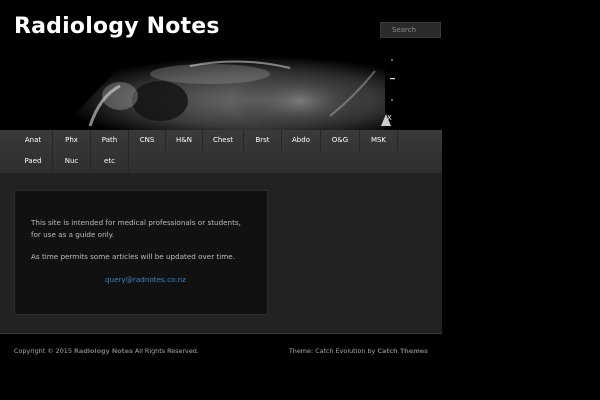 Image resolution: width=600 pixels, height=400 pixels. I want to click on footer-divider, so click(221, 333).